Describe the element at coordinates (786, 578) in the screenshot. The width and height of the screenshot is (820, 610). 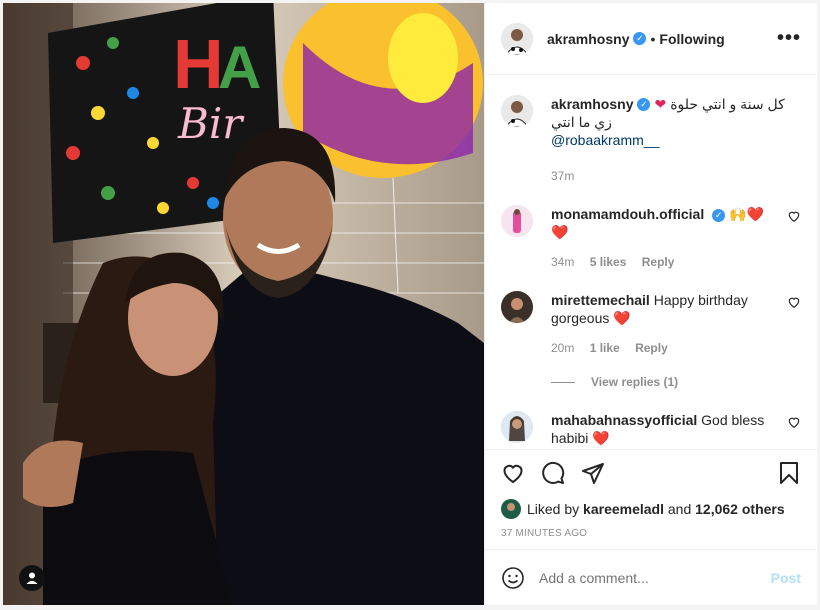
I see `post-comment-button: Post` at that location.